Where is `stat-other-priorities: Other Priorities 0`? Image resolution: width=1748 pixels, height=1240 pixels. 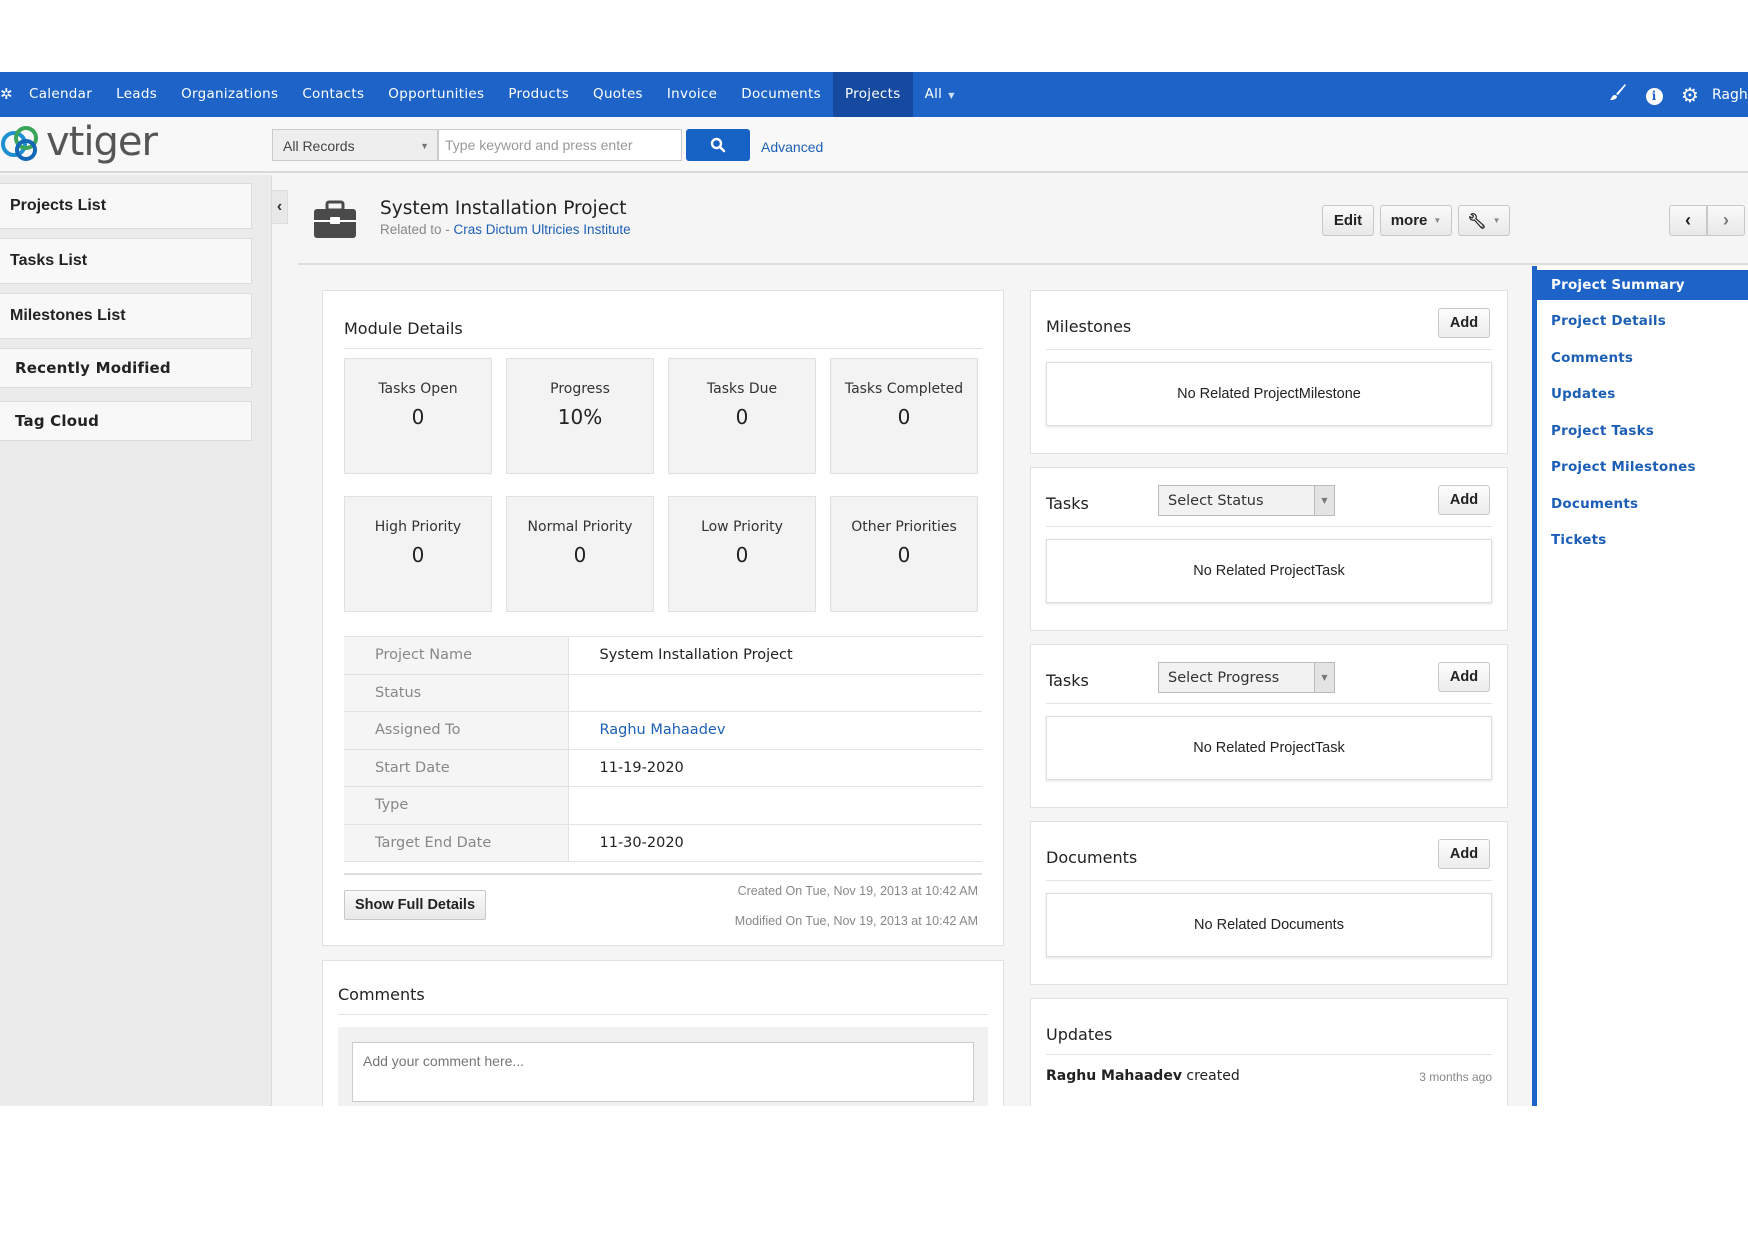
stat-other-priorities: Other Priorities 0 is located at coordinates (904, 554).